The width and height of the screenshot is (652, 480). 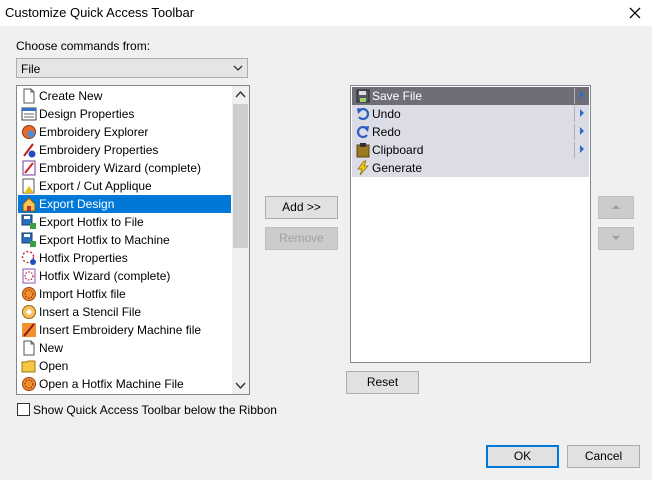 What do you see at coordinates (132, 68) in the screenshot?
I see `commands-source-dropdown: File` at bounding box center [132, 68].